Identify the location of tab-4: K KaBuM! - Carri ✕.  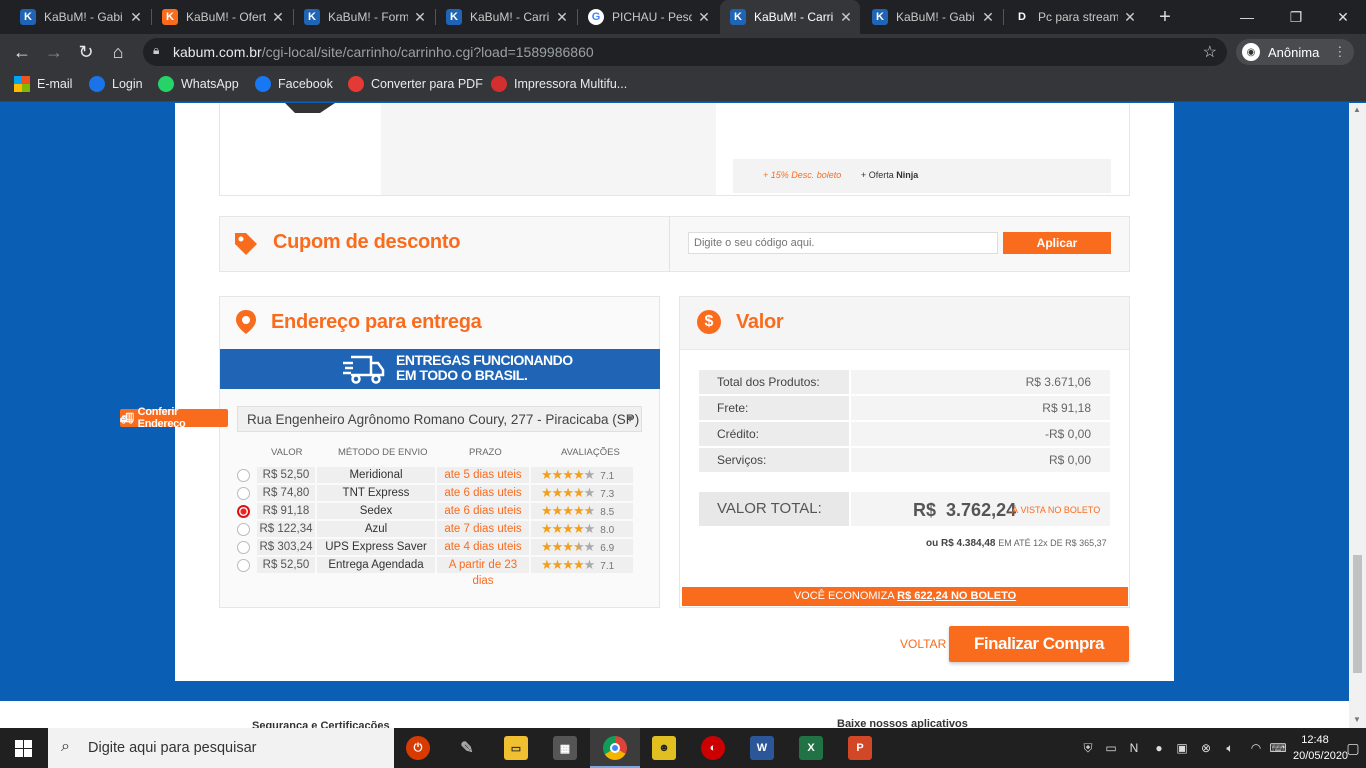
(506, 17).